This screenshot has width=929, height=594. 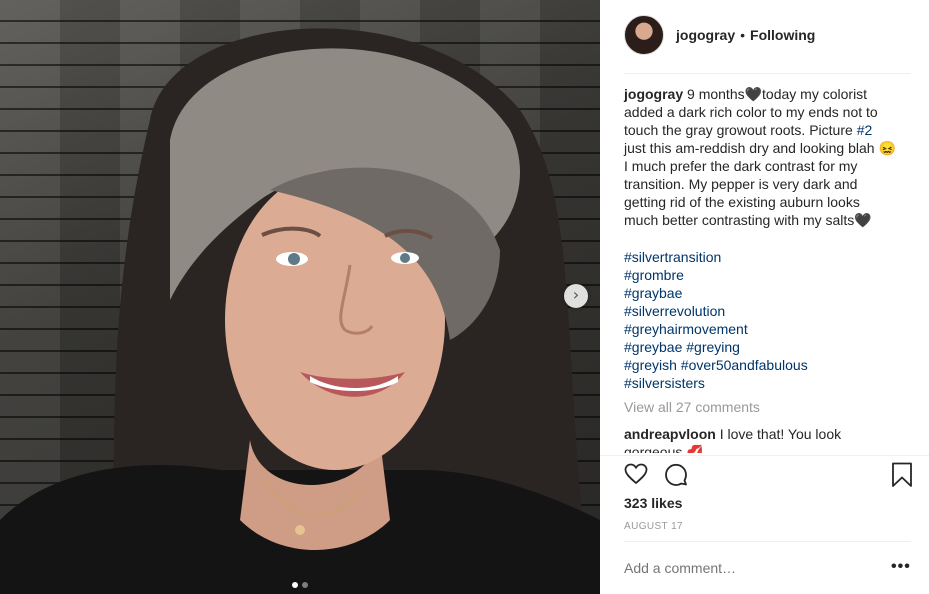 What do you see at coordinates (769, 383) in the screenshot?
I see `hashtag-link: #silversisters` at bounding box center [769, 383].